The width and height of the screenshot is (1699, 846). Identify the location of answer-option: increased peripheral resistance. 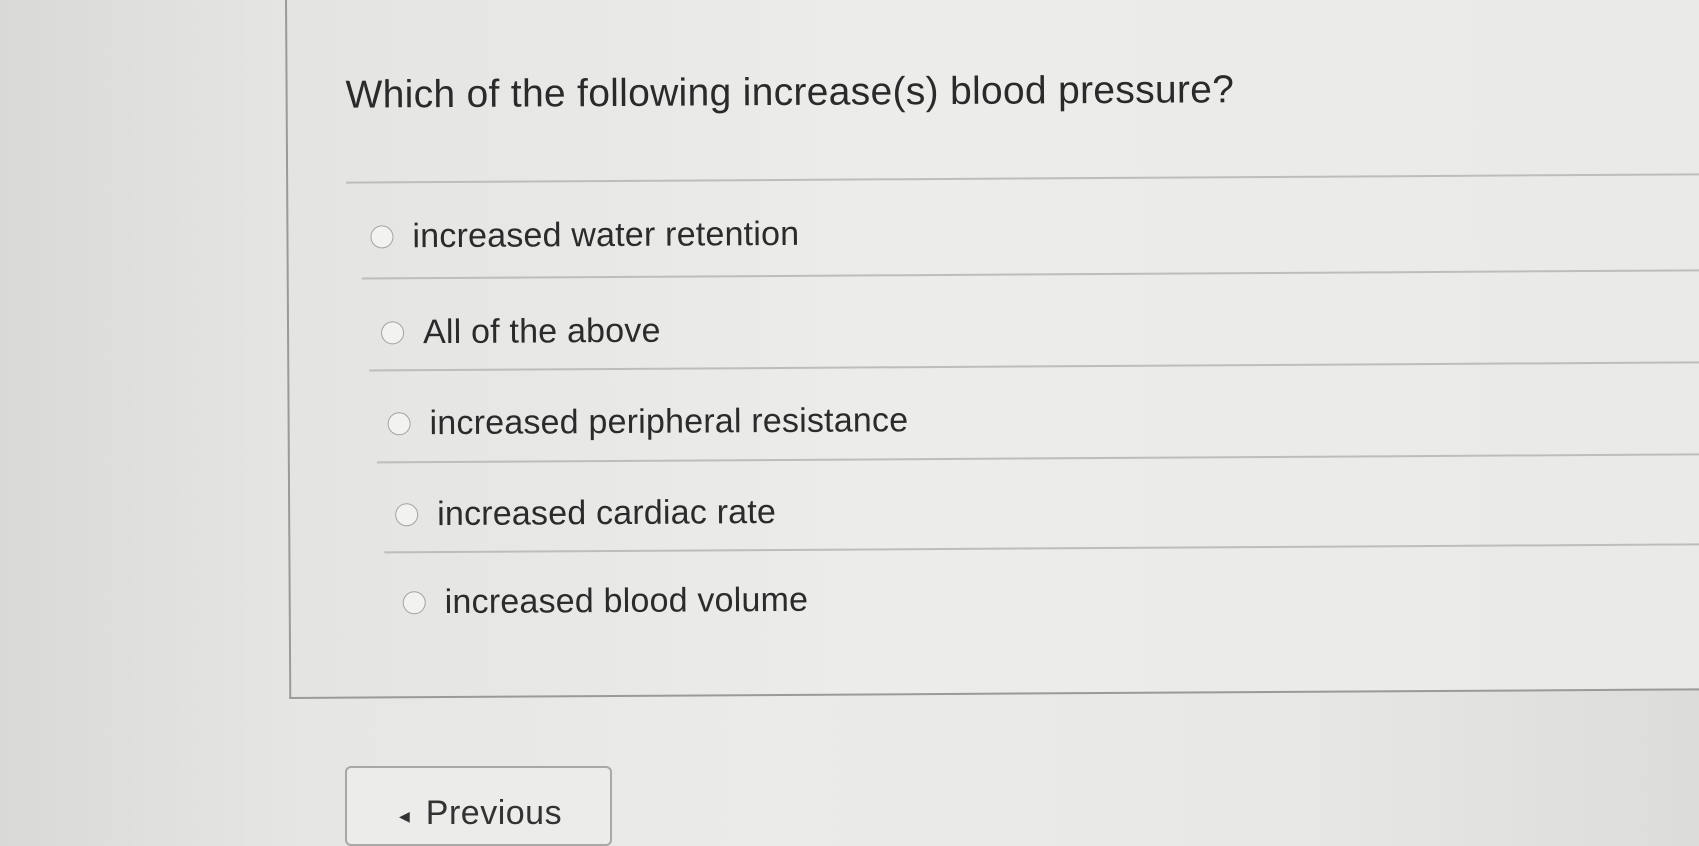
(647, 422).